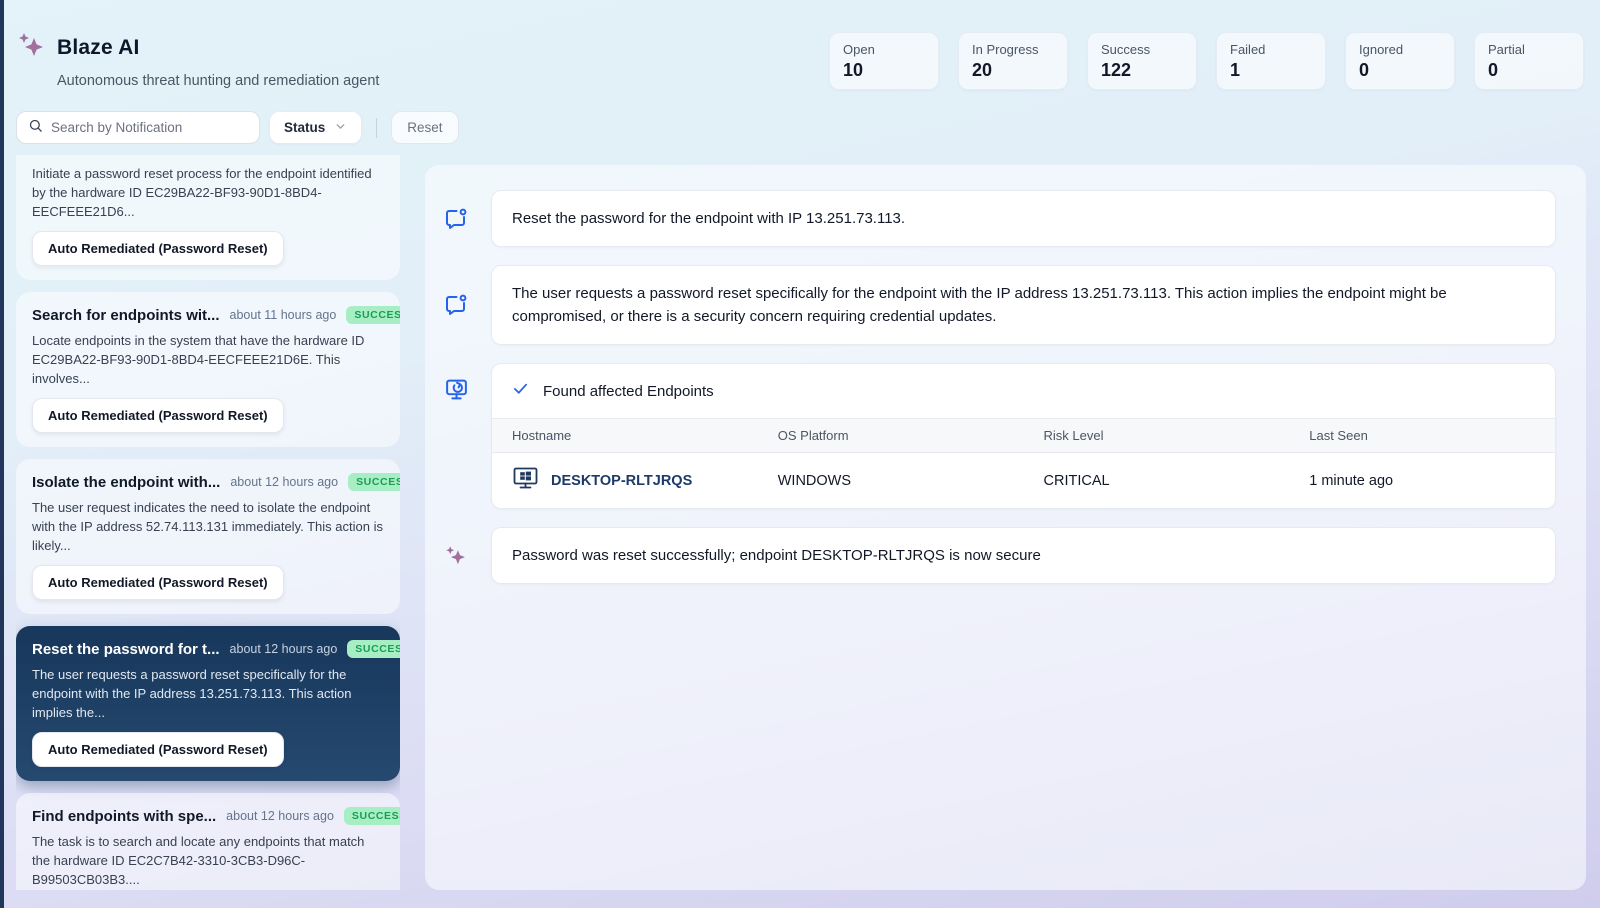  Describe the element at coordinates (98, 47) in the screenshot. I see `page-title: Blaze AI` at that location.